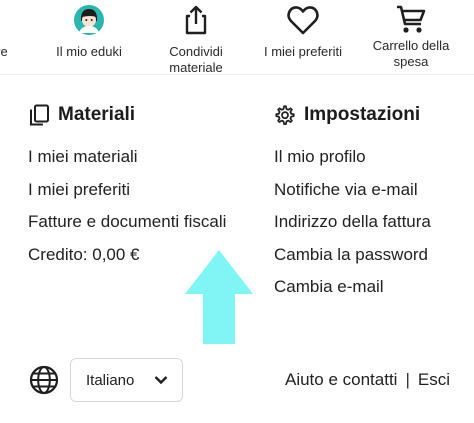 This screenshot has height=423, width=474. Describe the element at coordinates (89, 51) in the screenshot. I see `nav-item-my-eduki-label: Il mio eduki` at that location.